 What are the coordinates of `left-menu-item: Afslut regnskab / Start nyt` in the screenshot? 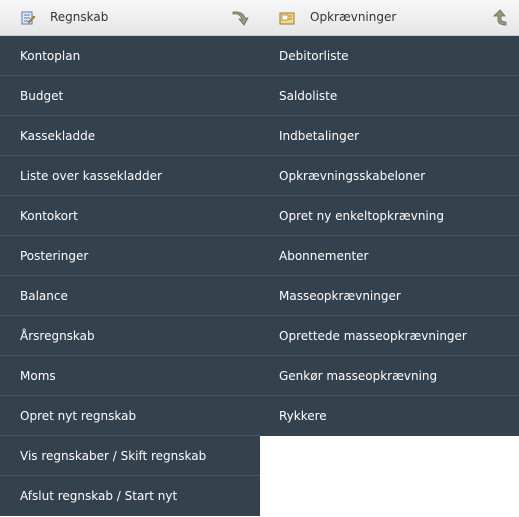 It's located at (130, 496).